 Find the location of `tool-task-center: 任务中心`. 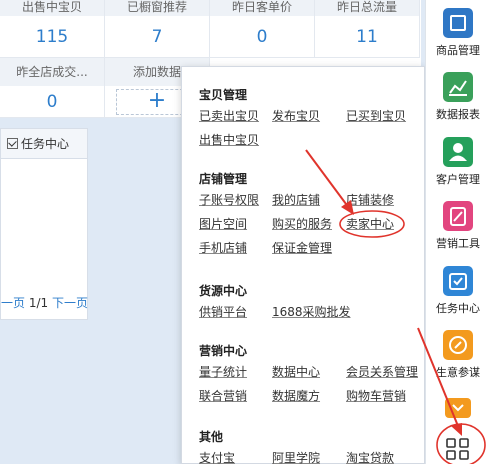

tool-task-center: 任务中心 is located at coordinates (457, 291).